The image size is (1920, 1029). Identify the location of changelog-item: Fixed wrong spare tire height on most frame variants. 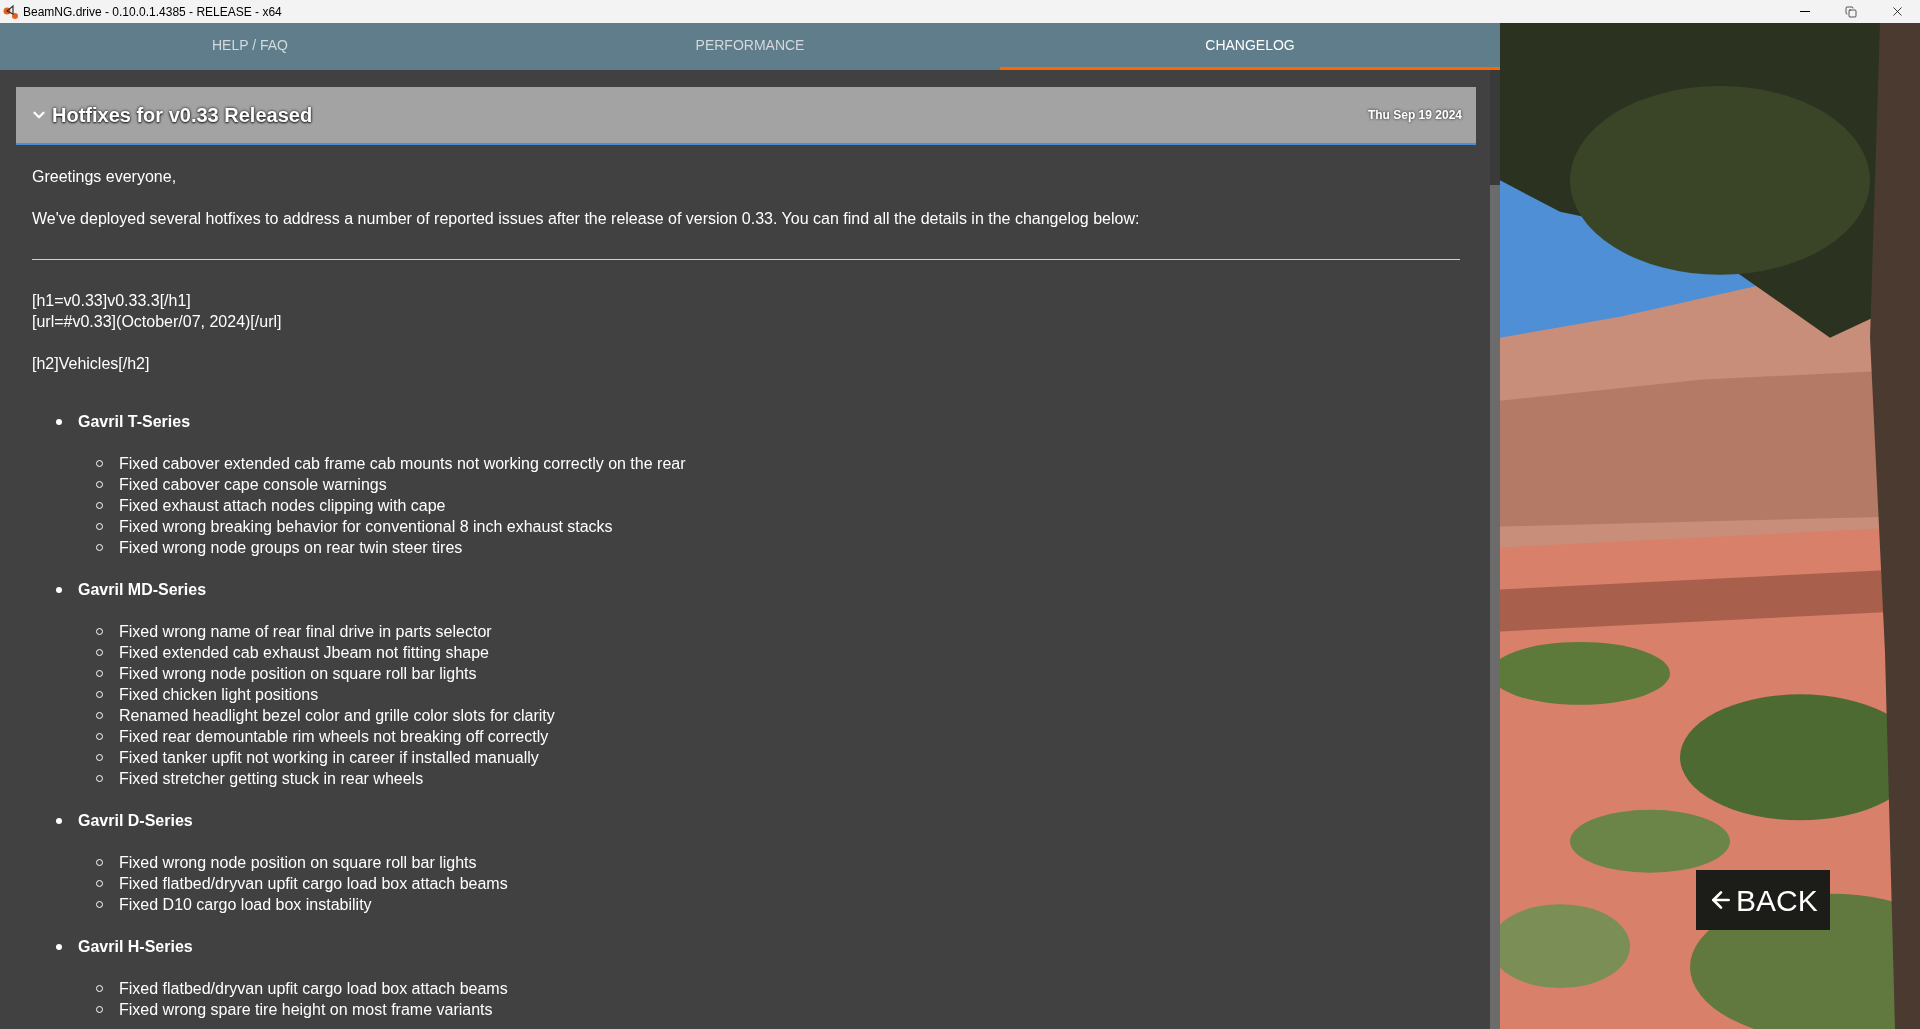
(306, 1010).